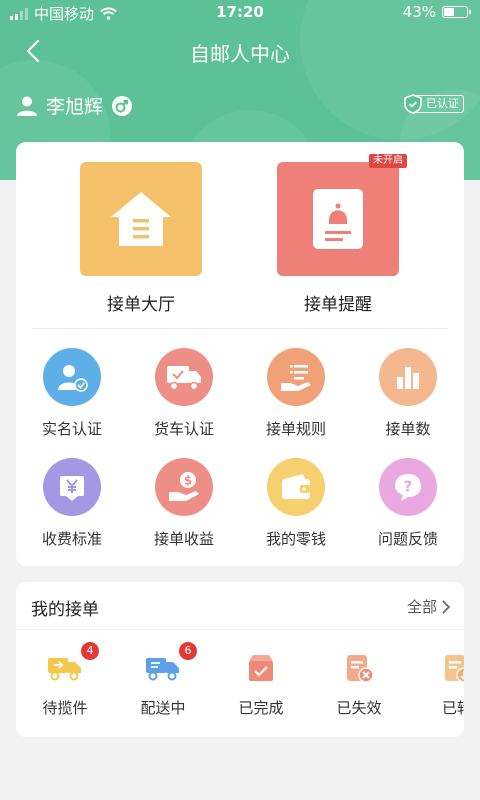  Describe the element at coordinates (454, 669) in the screenshot. I see `doc-transfer-icon` at that location.